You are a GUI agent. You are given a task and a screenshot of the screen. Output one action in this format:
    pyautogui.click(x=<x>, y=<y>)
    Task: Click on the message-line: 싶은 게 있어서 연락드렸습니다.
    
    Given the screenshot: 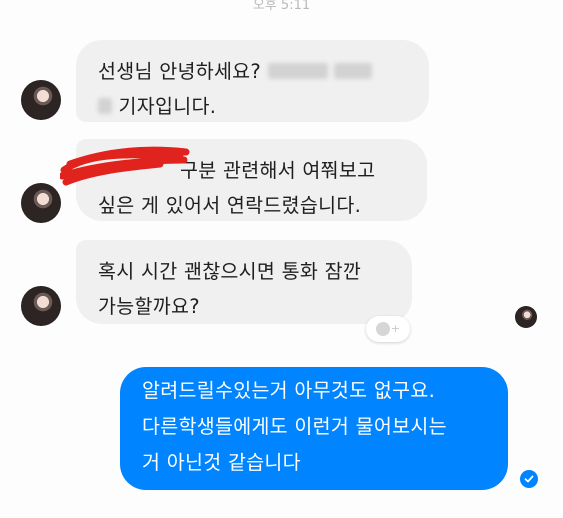 What is the action you would take?
    pyautogui.click(x=230, y=205)
    